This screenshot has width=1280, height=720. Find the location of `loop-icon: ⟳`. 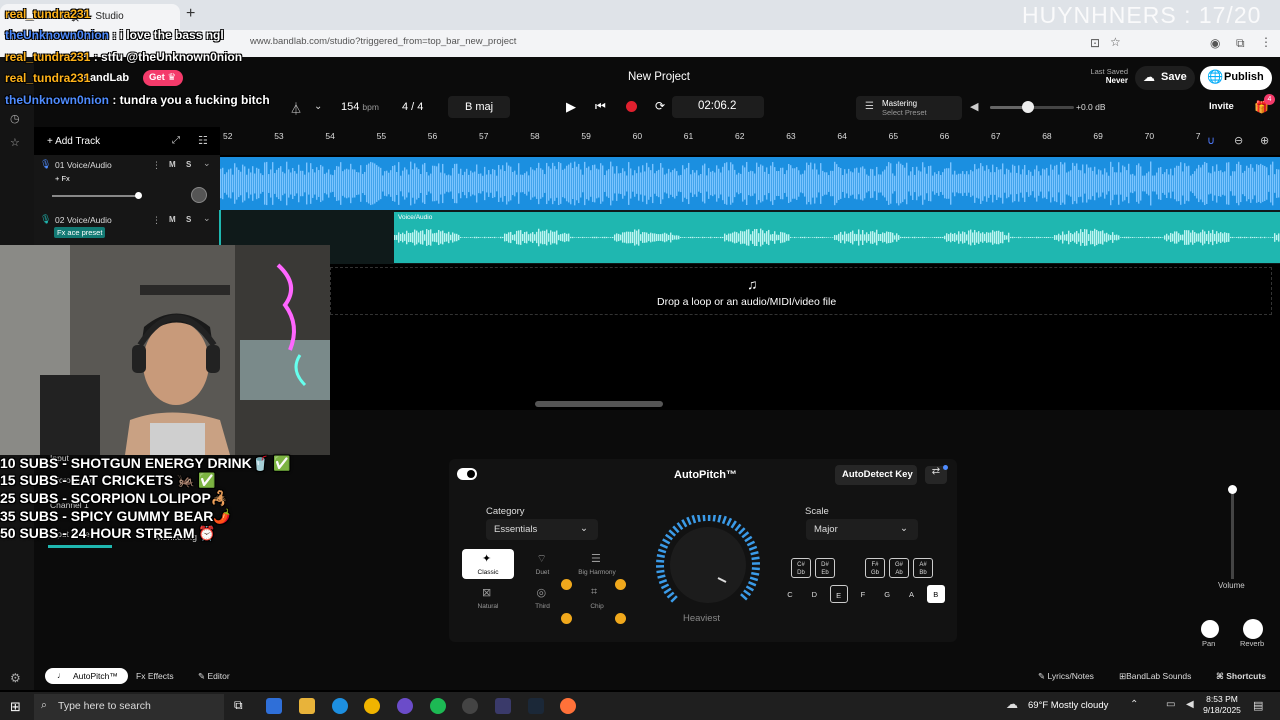

loop-icon: ⟳ is located at coordinates (660, 106).